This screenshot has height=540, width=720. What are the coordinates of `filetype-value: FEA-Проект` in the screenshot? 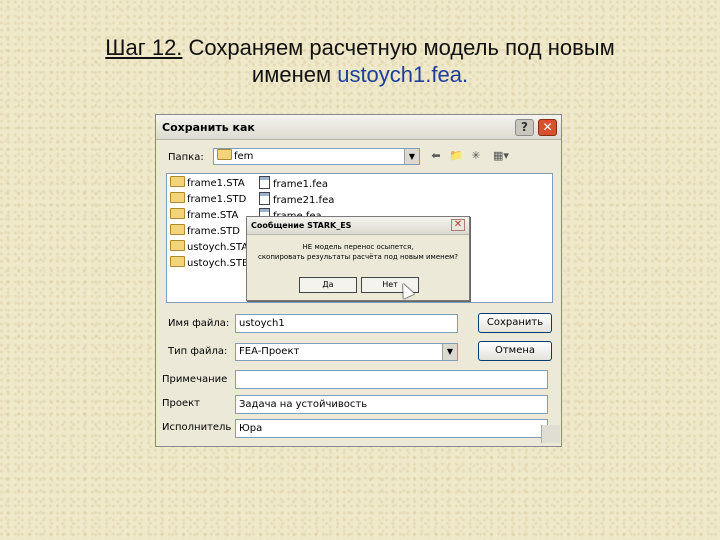 It's located at (269, 351).